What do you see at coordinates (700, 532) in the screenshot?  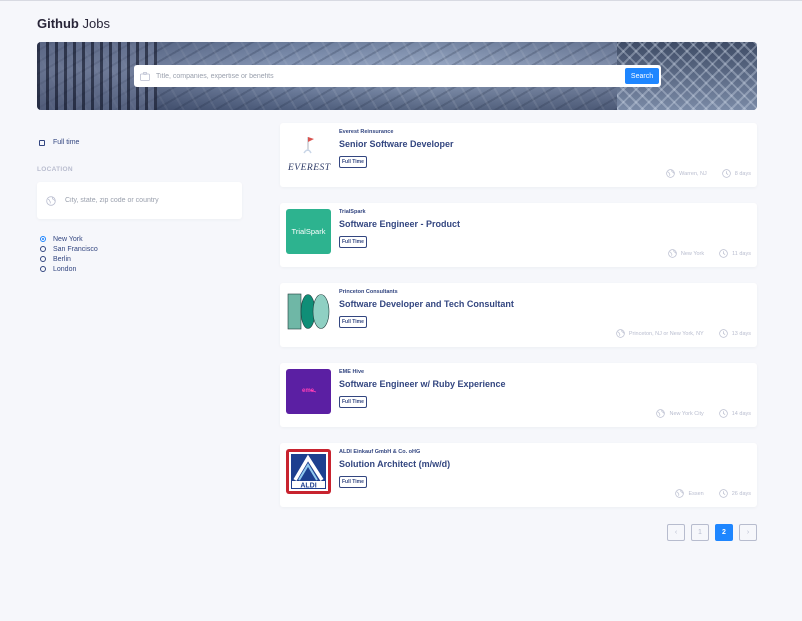 I see `page-button-1: 1` at bounding box center [700, 532].